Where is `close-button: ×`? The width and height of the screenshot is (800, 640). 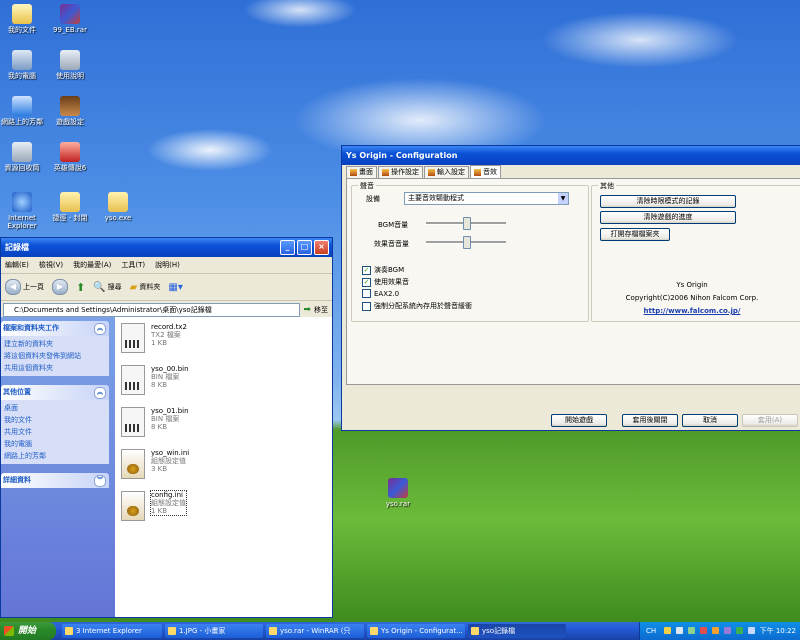 close-button: × is located at coordinates (321, 247).